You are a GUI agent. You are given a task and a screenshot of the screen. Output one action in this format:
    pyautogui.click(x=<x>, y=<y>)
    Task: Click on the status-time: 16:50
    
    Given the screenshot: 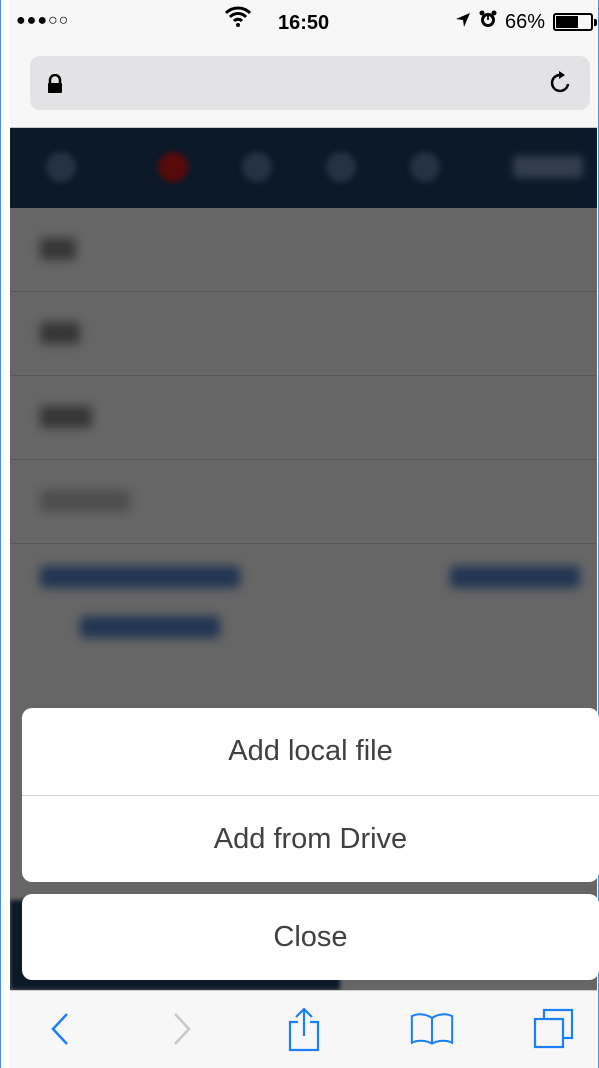 What is the action you would take?
    pyautogui.click(x=304, y=23)
    